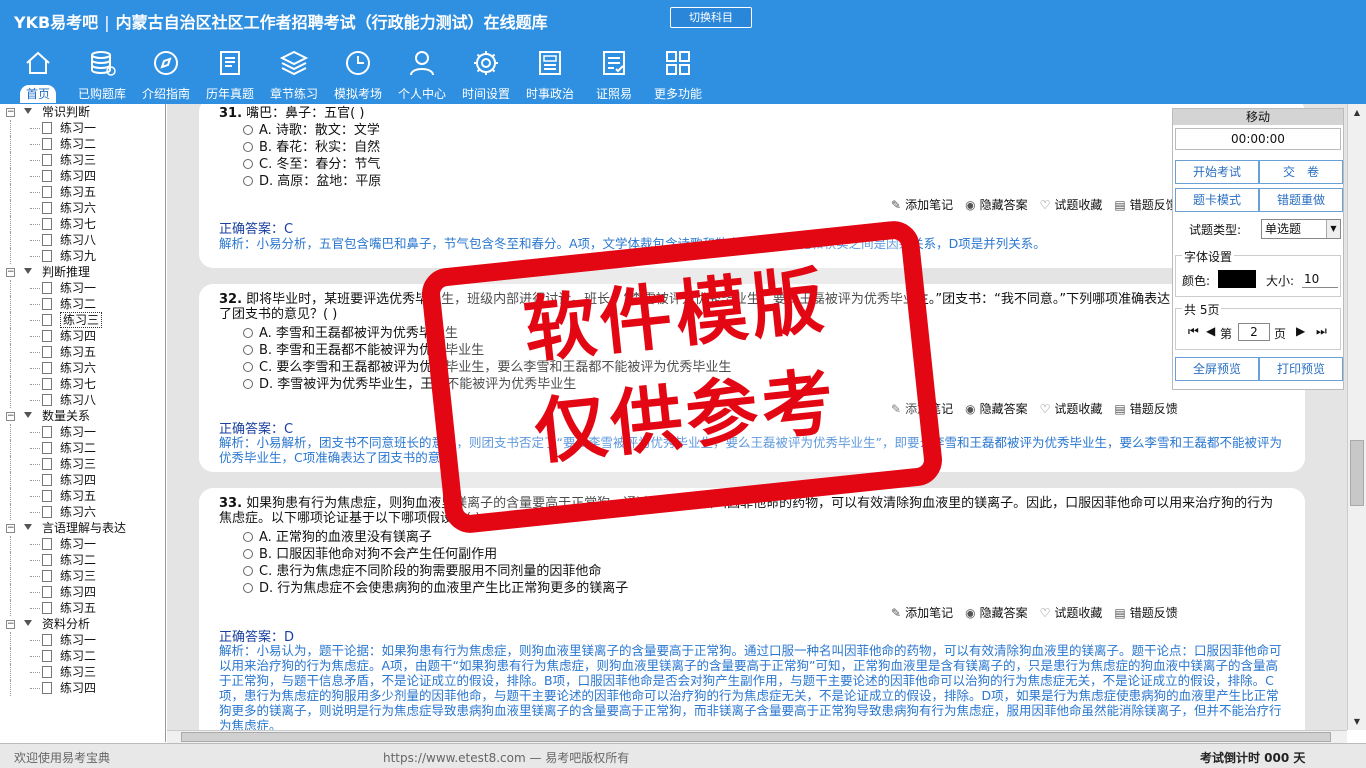 The height and width of the screenshot is (768, 1366). I want to click on nav-item-9: 证照易, so click(614, 74).